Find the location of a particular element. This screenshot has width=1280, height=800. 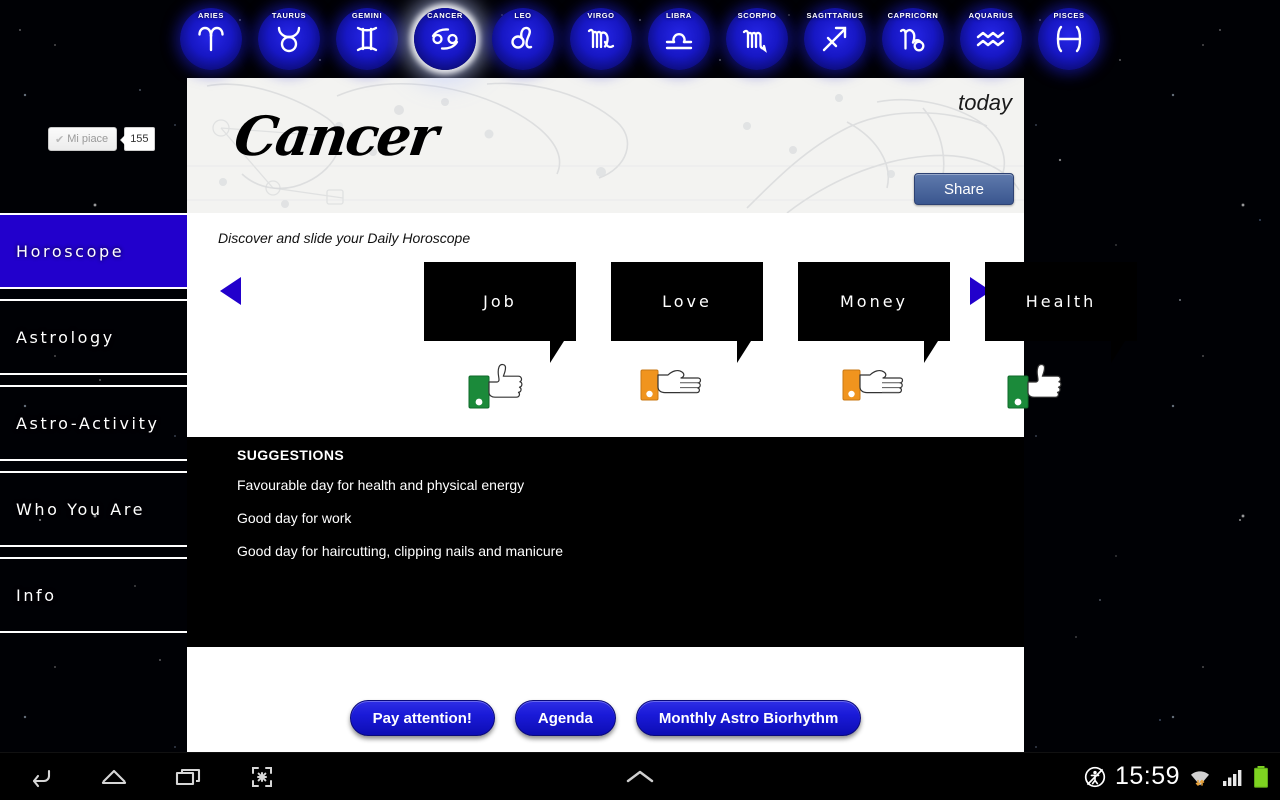

sidebar-item-who-you-are: Who You Are is located at coordinates (93, 509).